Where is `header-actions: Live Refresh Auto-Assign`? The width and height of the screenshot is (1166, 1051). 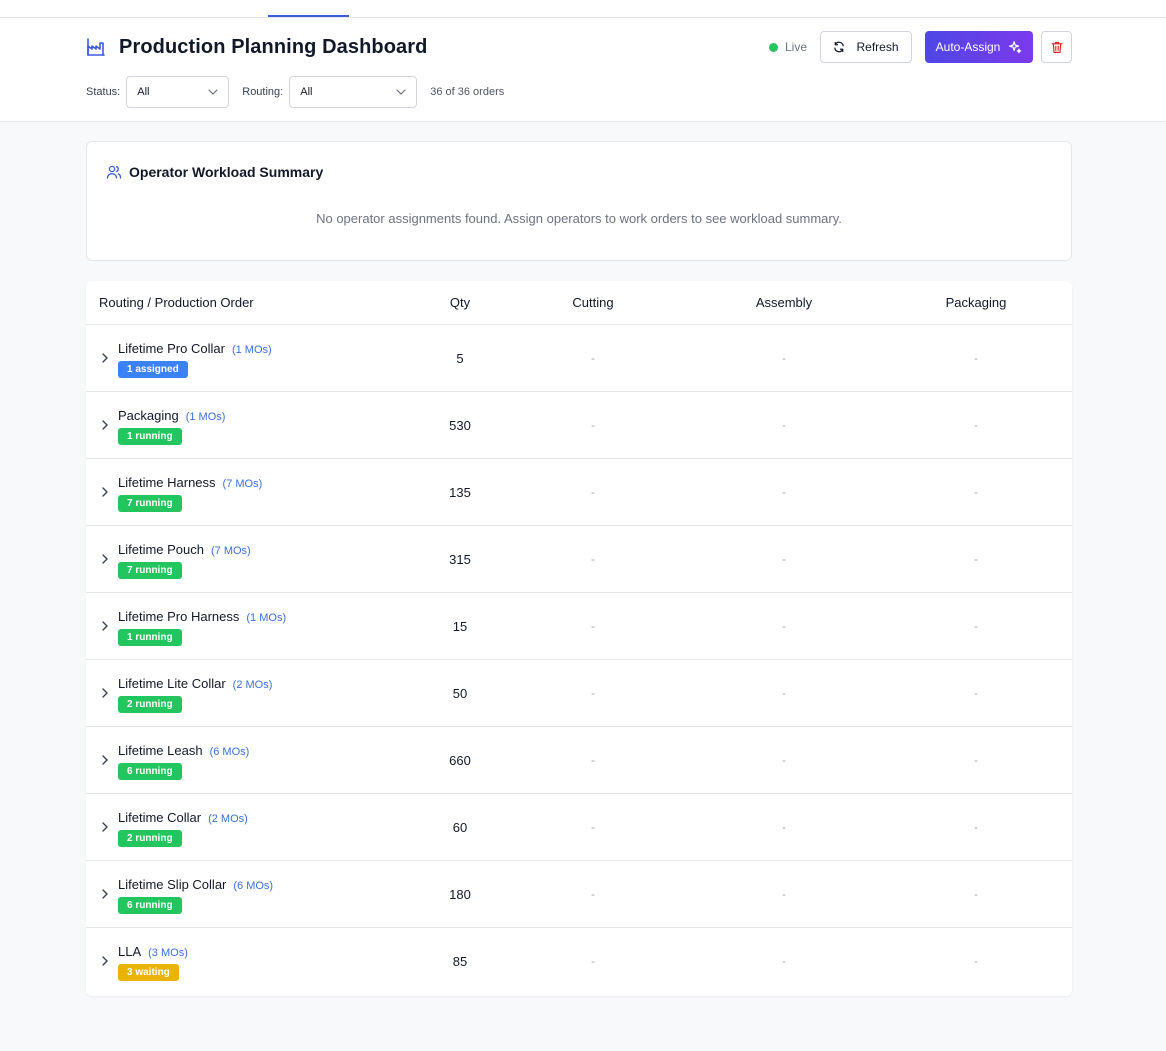 header-actions: Live Refresh Auto-Assign is located at coordinates (920, 47).